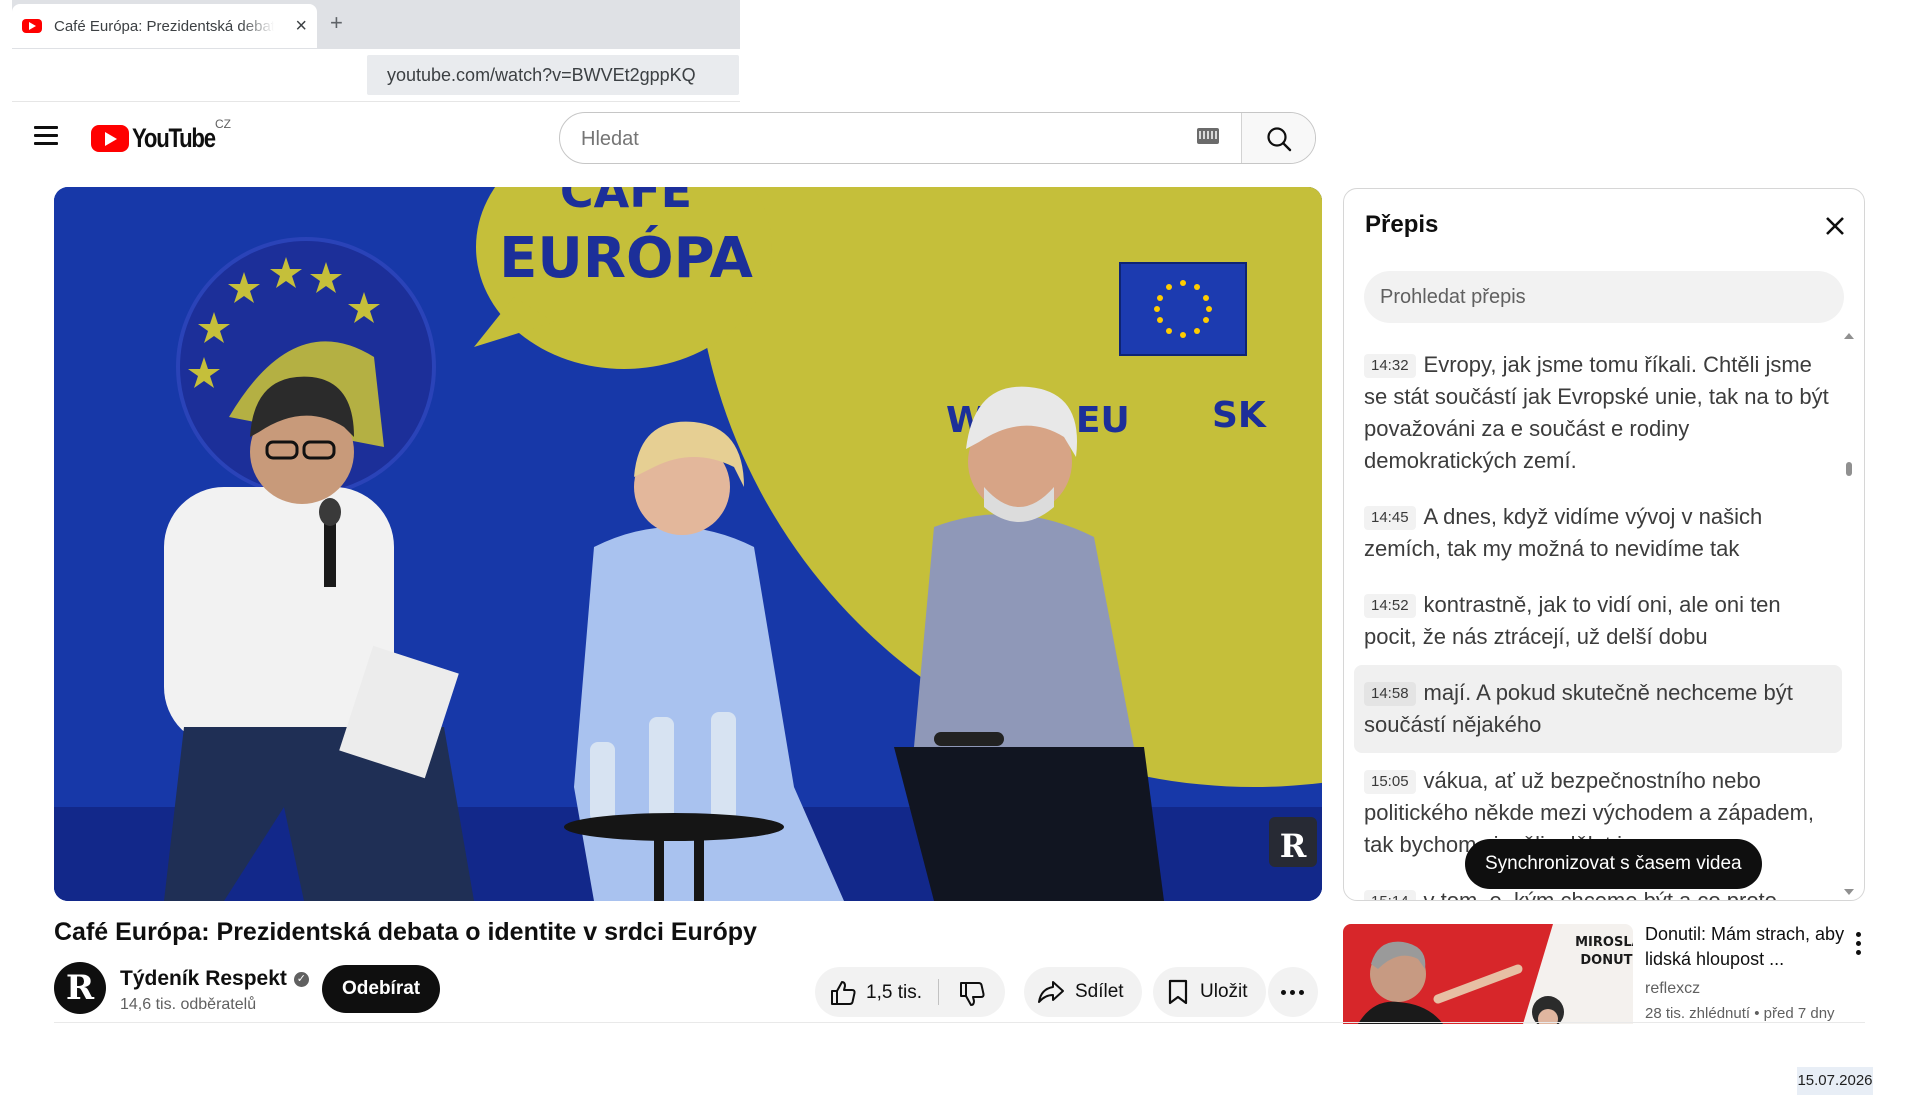 This screenshot has width=1920, height=1095. I want to click on recommendation-thumbnail: MIROSLAV DONUTIL, so click(1488, 974).